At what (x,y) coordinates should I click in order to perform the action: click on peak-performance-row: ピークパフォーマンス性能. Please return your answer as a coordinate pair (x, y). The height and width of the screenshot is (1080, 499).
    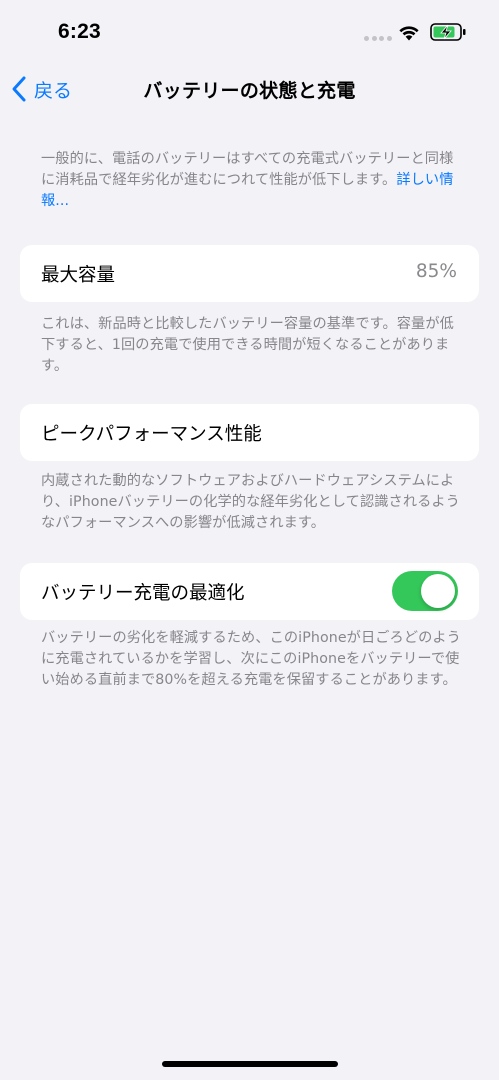
    Looking at the image, I should click on (249, 432).